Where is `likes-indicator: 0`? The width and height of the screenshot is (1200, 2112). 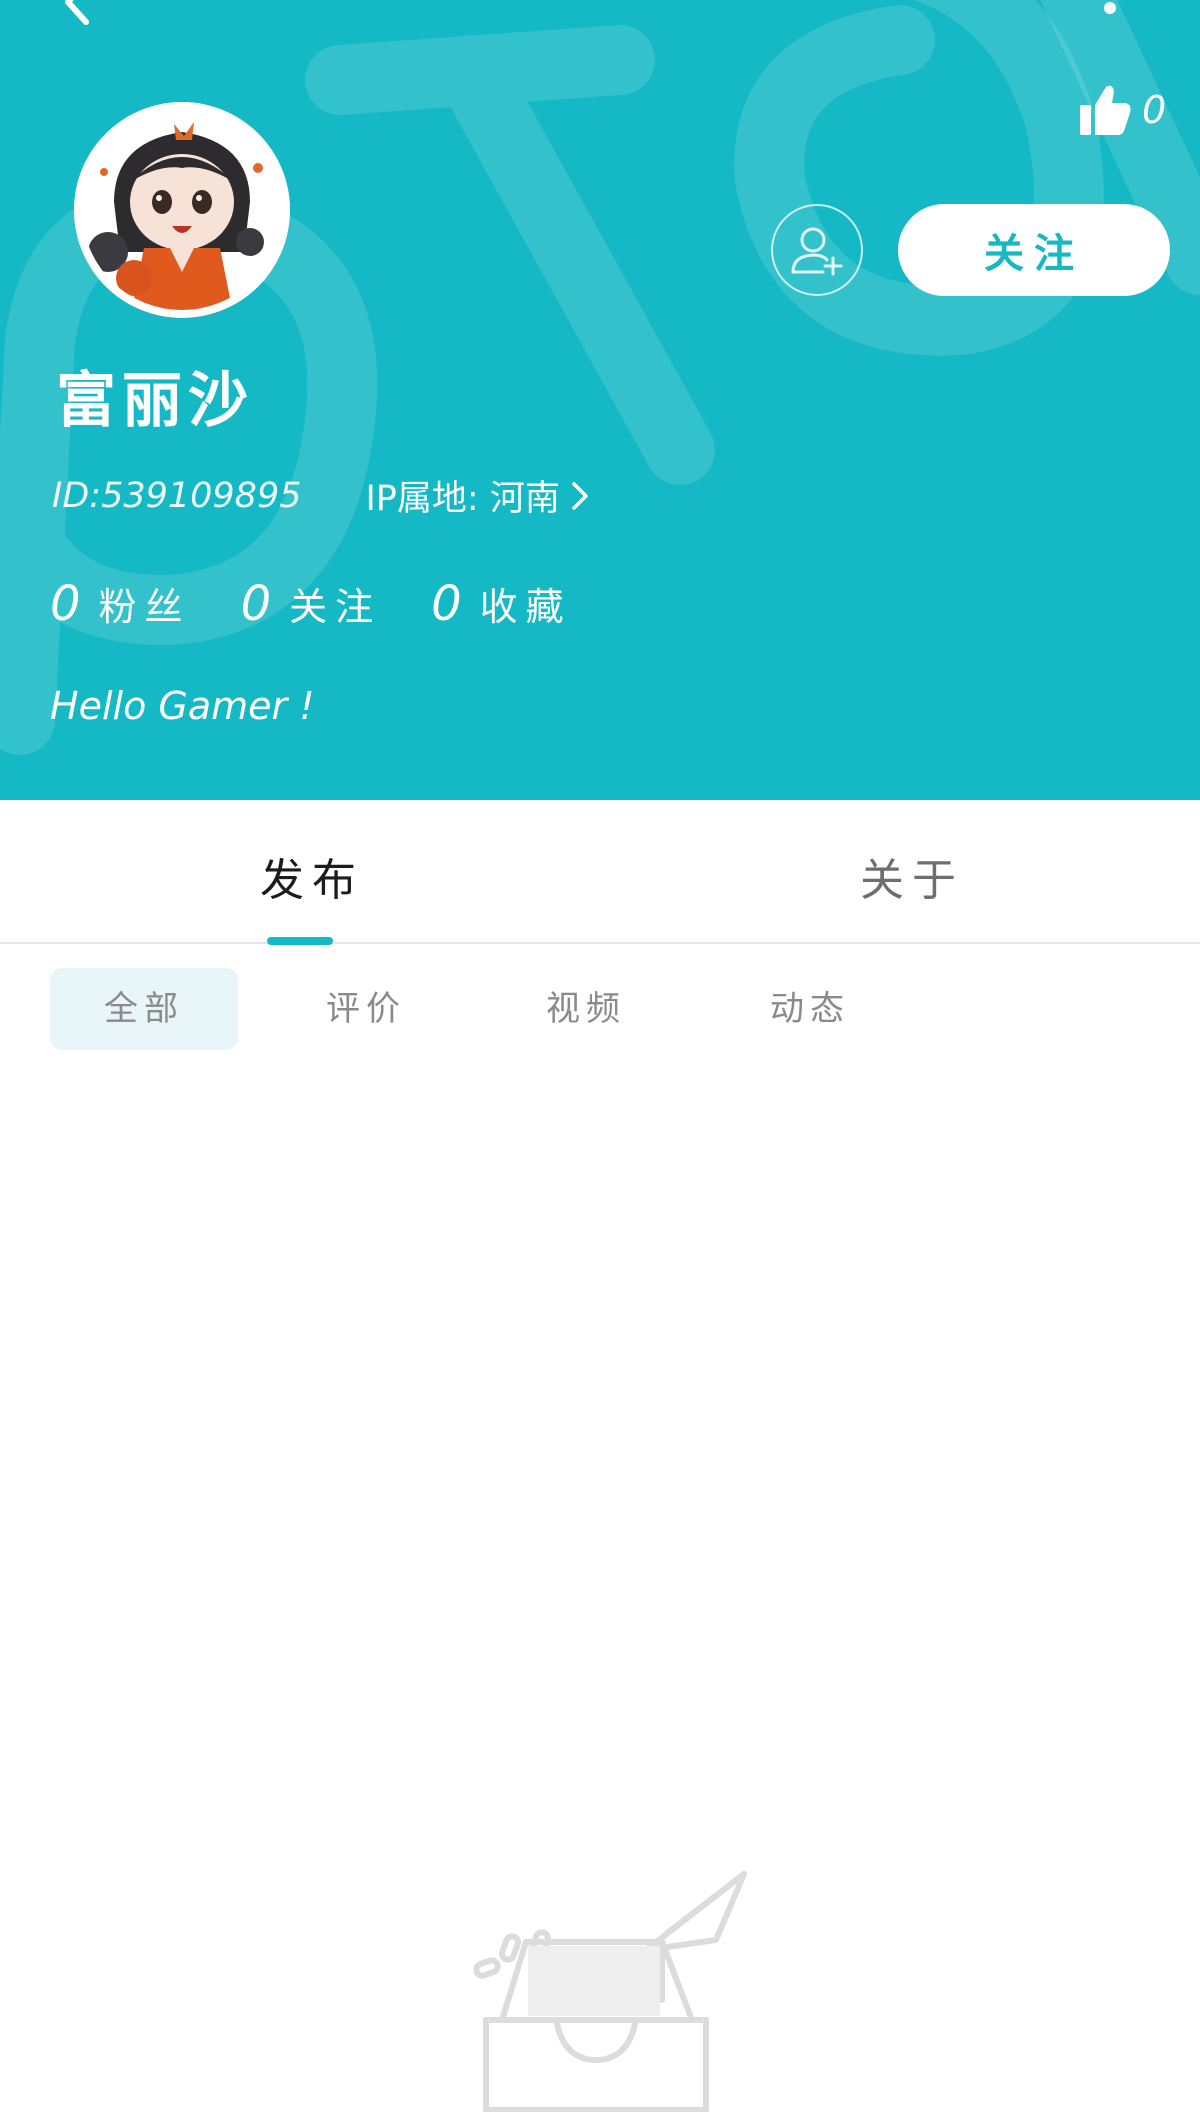
likes-indicator: 0 is located at coordinates (1122, 110).